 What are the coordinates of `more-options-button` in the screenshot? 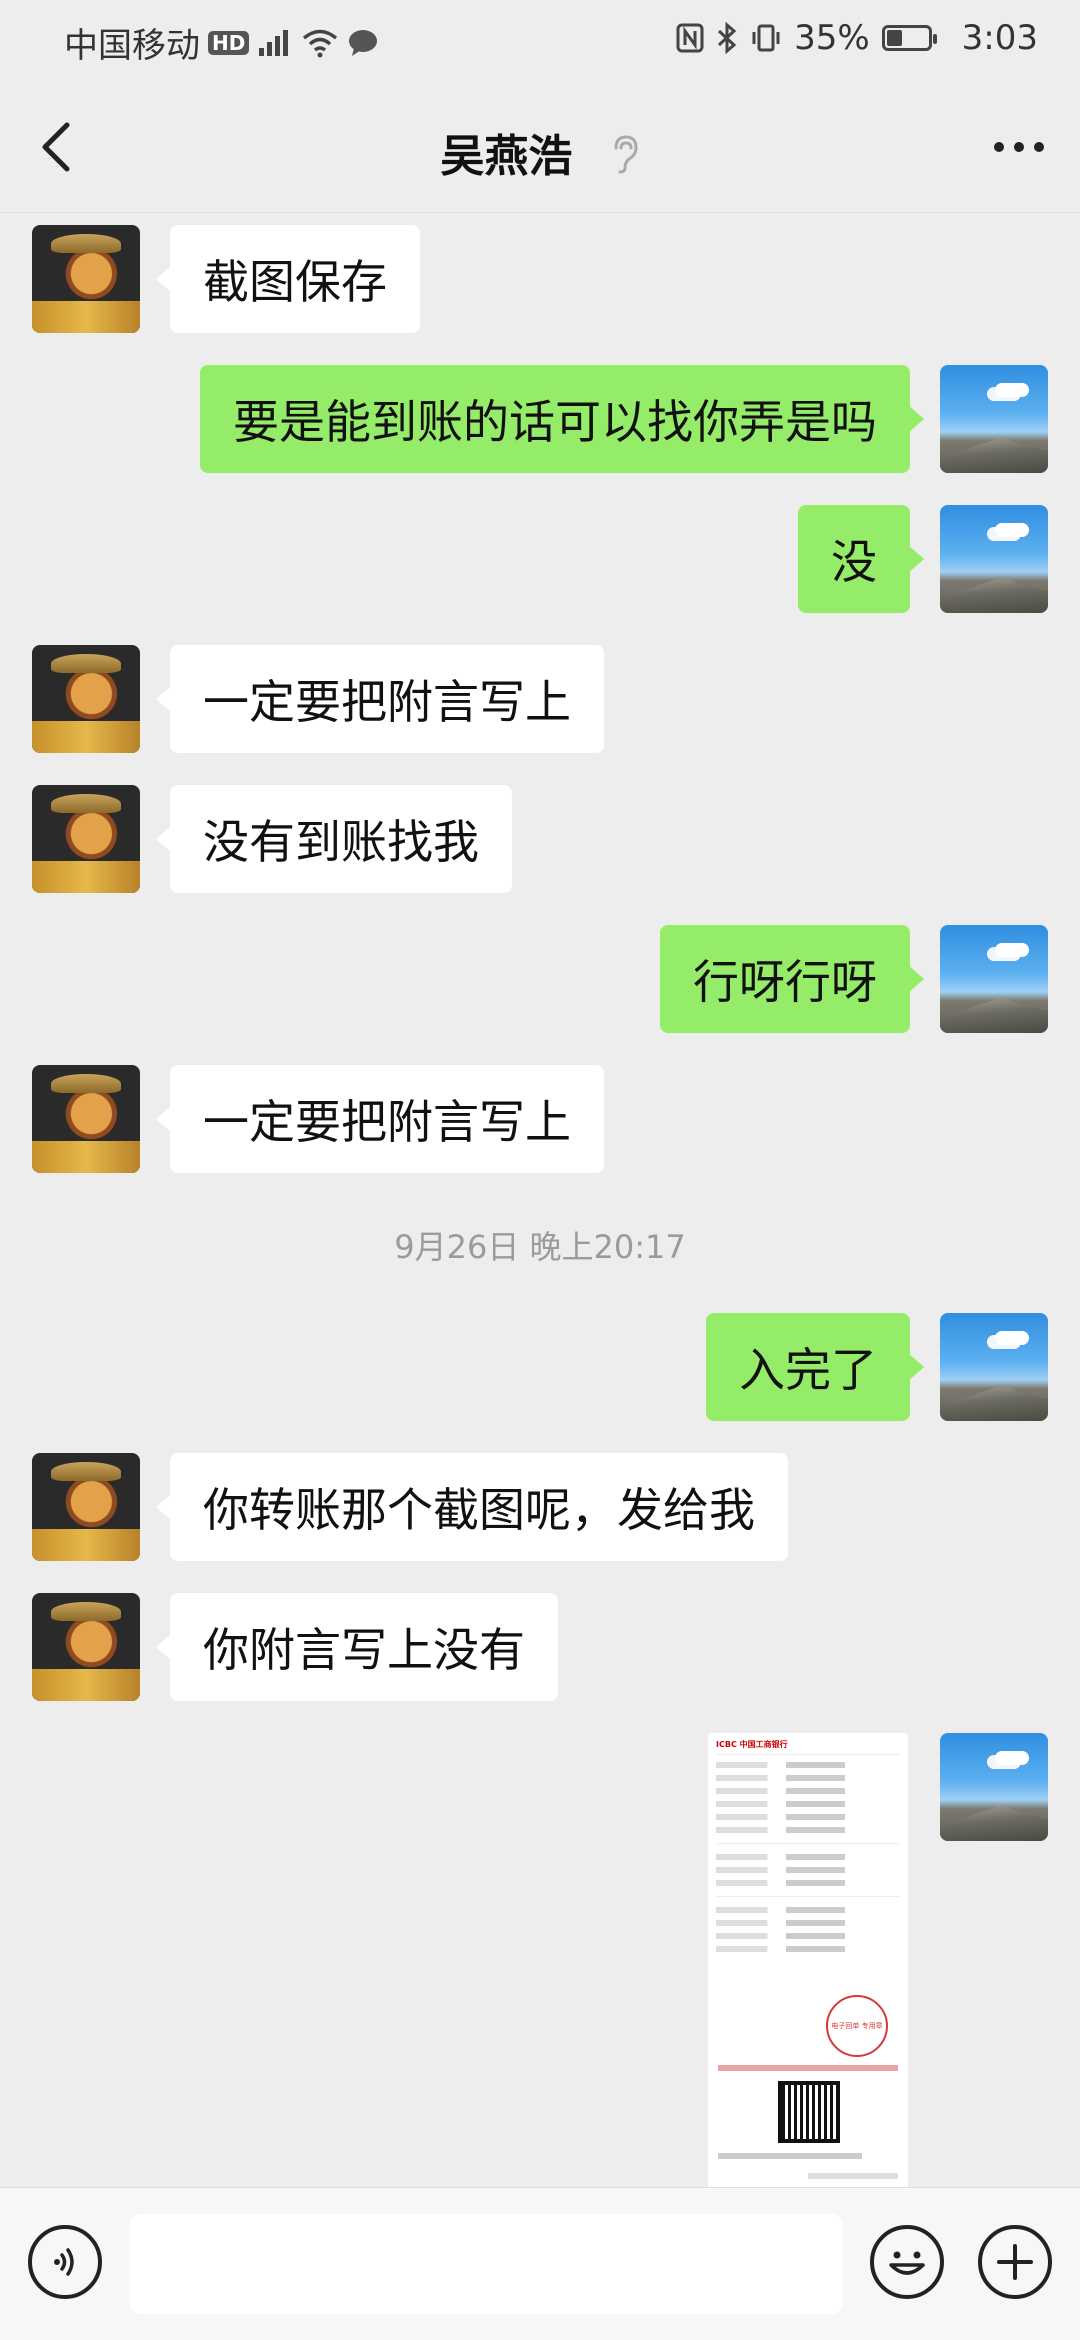 It's located at (1019, 147).